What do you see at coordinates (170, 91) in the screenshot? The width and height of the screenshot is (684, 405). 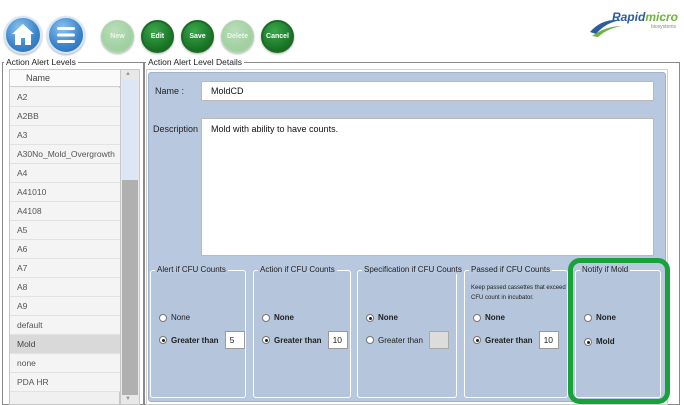 I see `name-label: Name :` at bounding box center [170, 91].